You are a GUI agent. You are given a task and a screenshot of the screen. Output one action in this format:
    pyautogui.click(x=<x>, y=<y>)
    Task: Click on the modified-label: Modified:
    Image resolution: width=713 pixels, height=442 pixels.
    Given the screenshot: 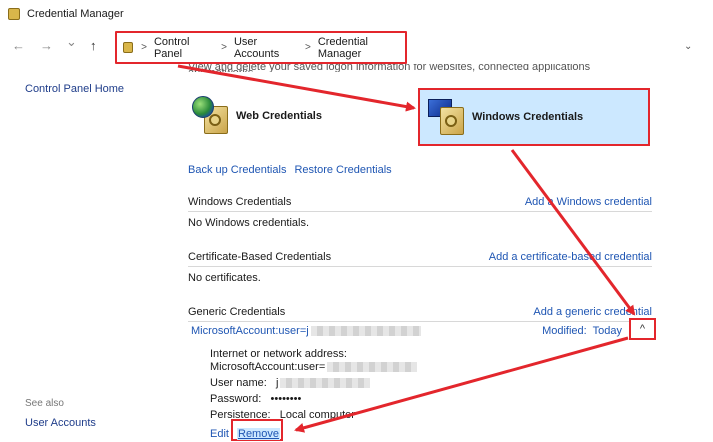 What is the action you would take?
    pyautogui.click(x=564, y=331)
    